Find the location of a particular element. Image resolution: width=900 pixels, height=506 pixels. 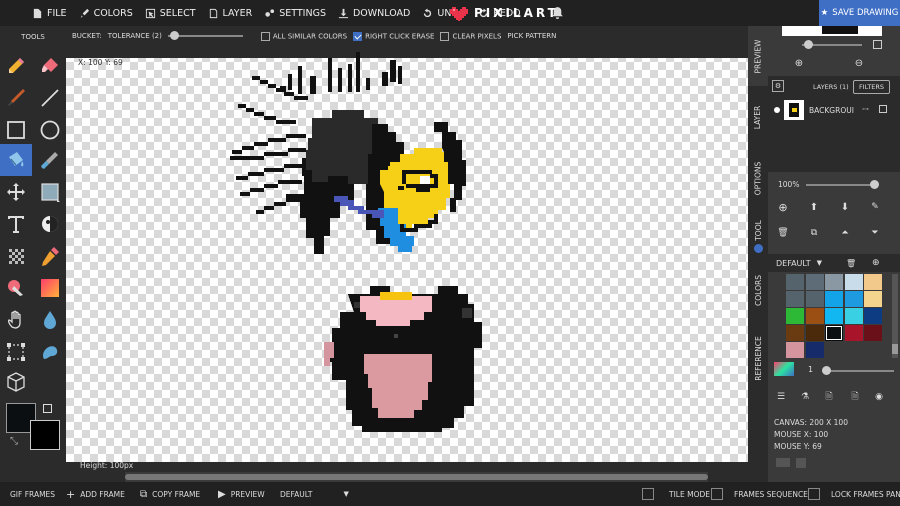

right-click-erase-option: RIGHT CLICK ERASE is located at coordinates (393, 36).